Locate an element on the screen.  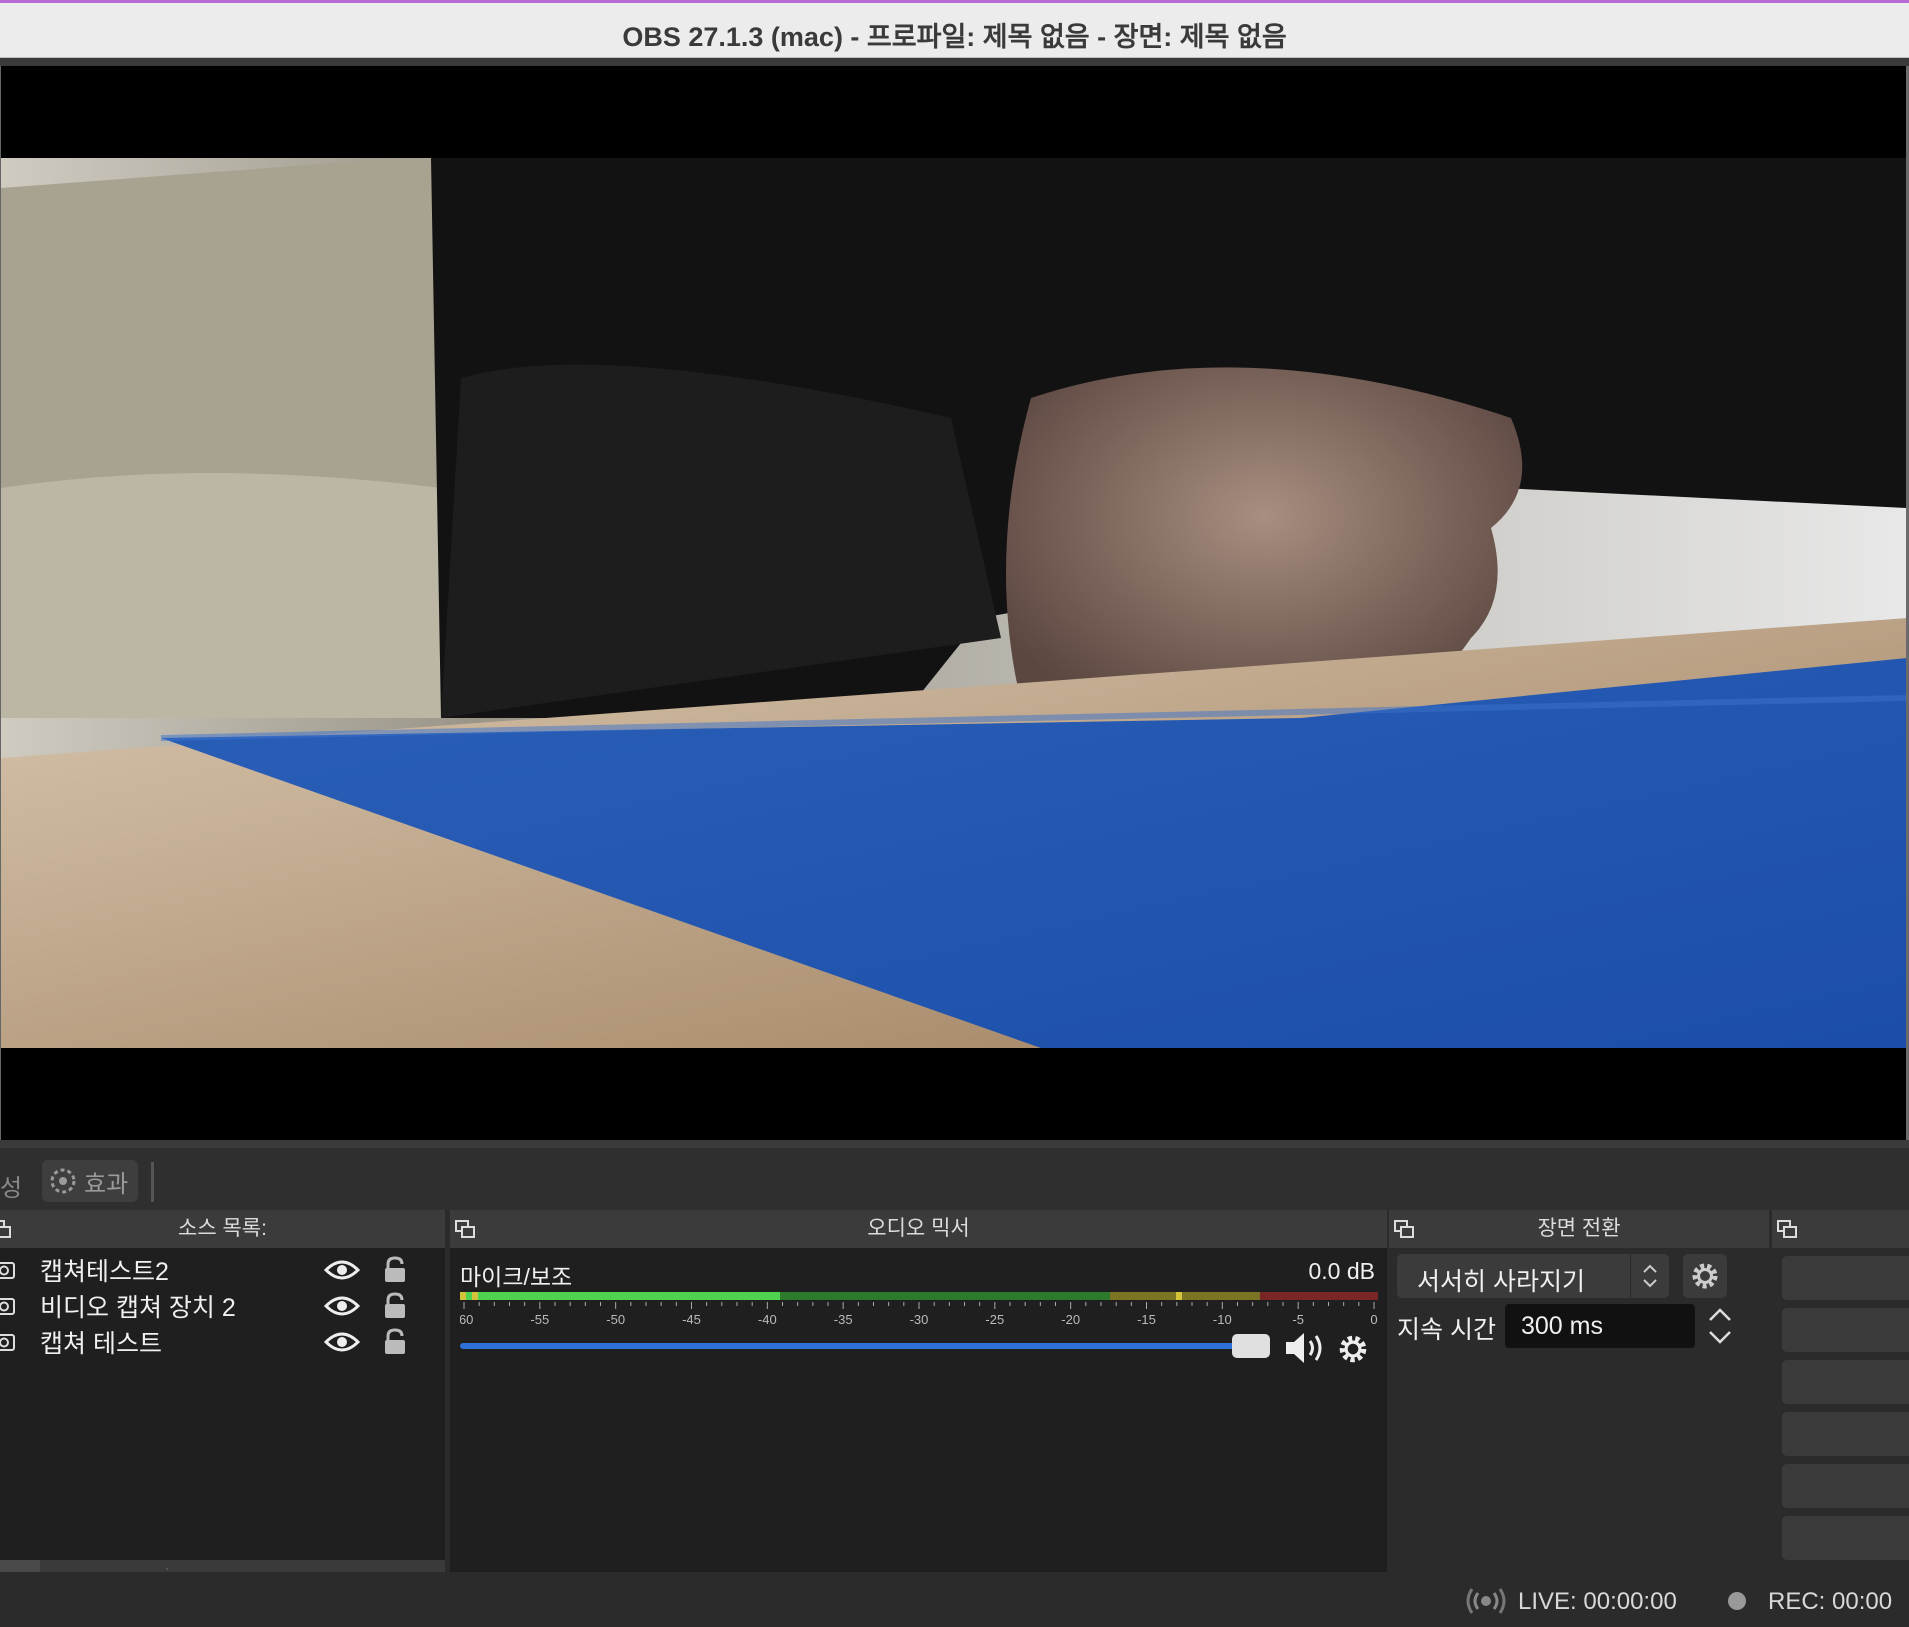
meter-scale-label: -15 is located at coordinates (1146, 1319).